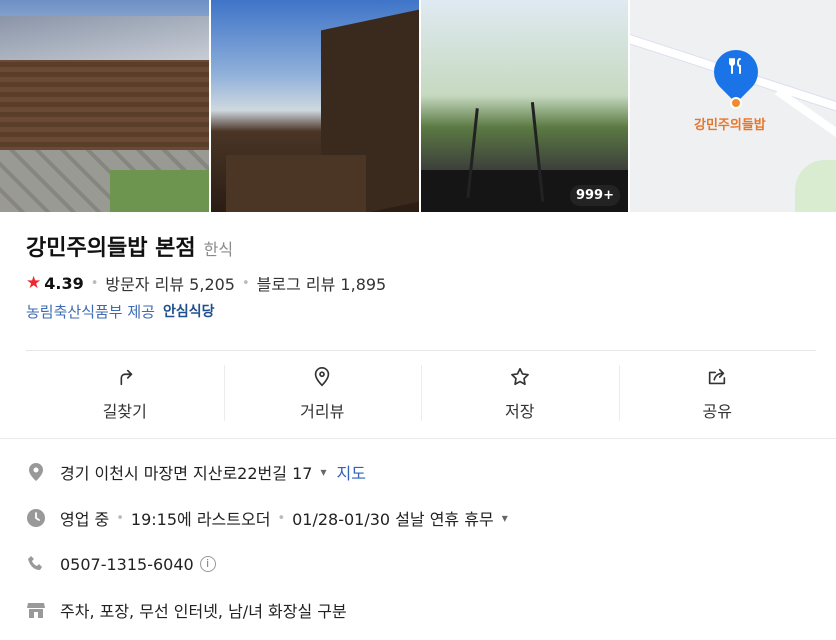 Image resolution: width=836 pixels, height=640 pixels. I want to click on phone-row: 0507-1315-6040 i, so click(421, 564).